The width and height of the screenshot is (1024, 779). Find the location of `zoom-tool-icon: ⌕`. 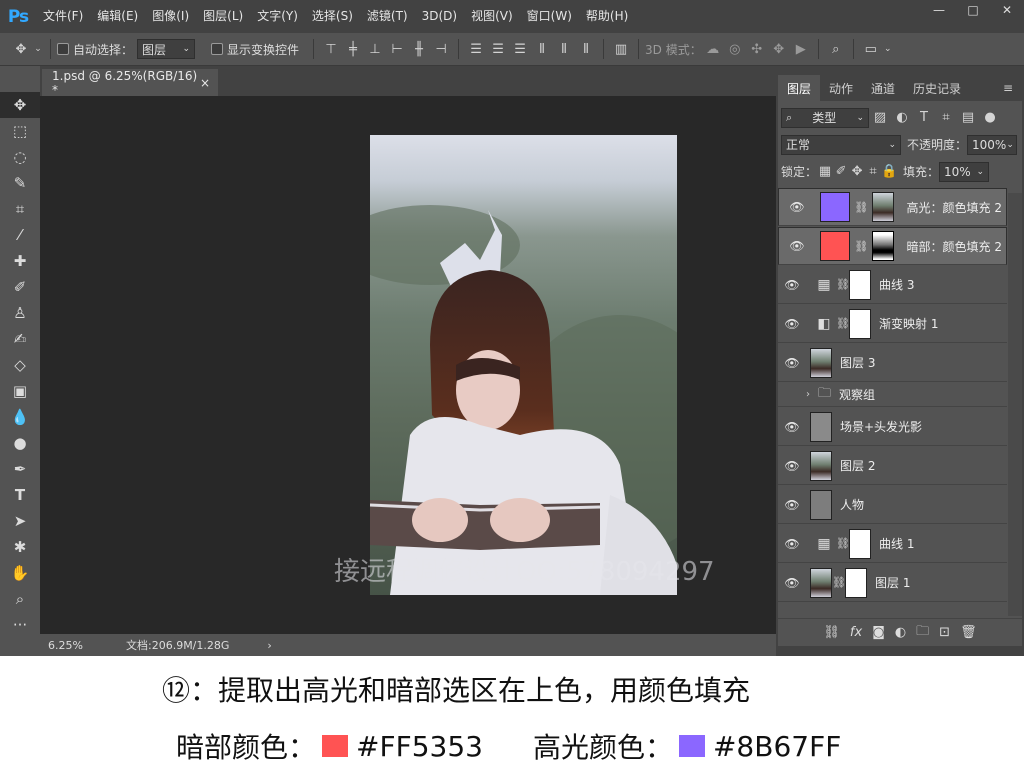

zoom-tool-icon: ⌕ is located at coordinates (20, 599).